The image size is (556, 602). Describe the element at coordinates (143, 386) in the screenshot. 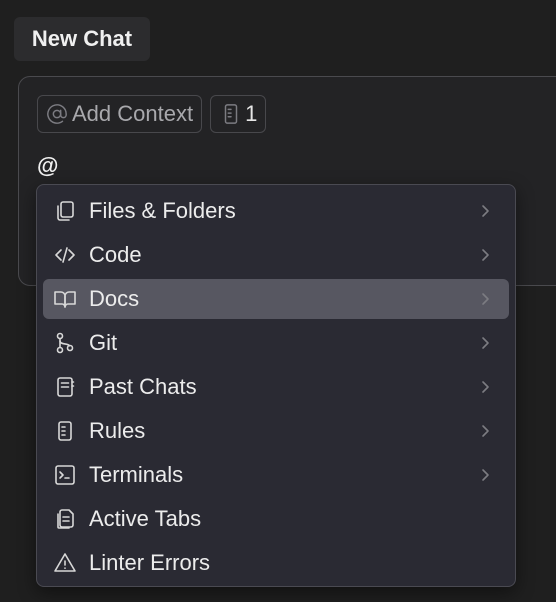

I see `menu-item-label: Past Chats` at that location.